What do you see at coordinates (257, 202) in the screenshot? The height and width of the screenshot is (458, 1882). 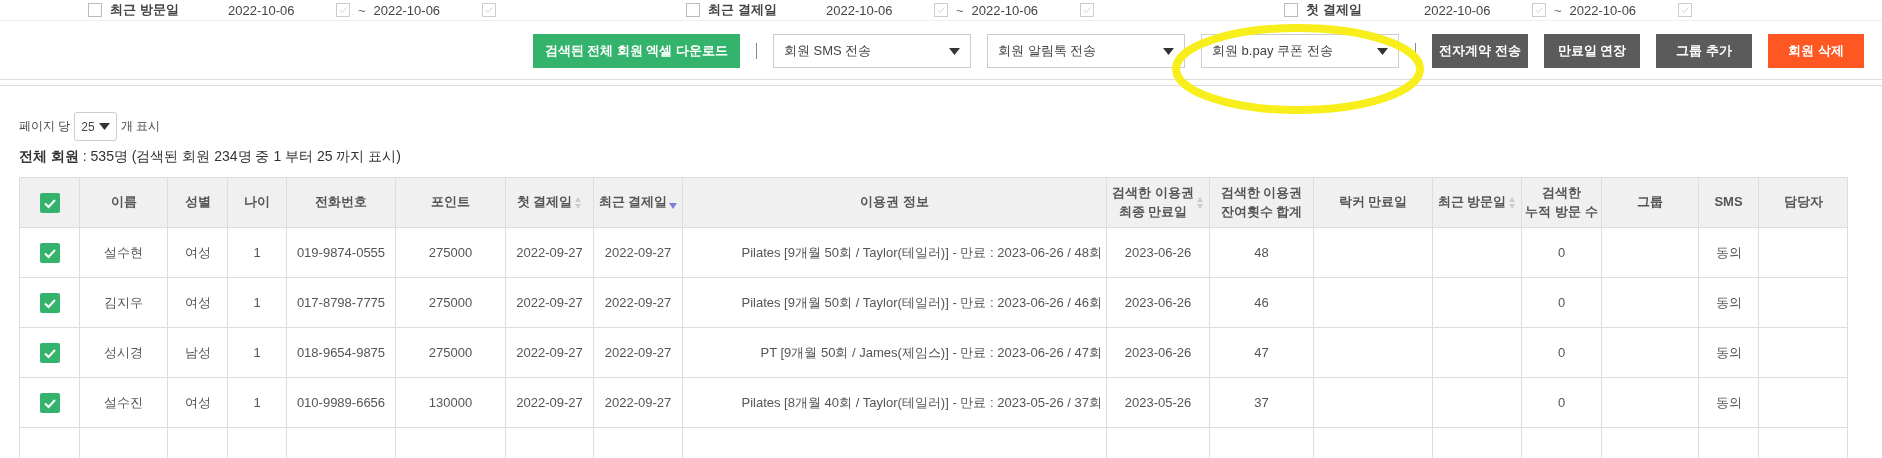 I see `column-header: 나이` at bounding box center [257, 202].